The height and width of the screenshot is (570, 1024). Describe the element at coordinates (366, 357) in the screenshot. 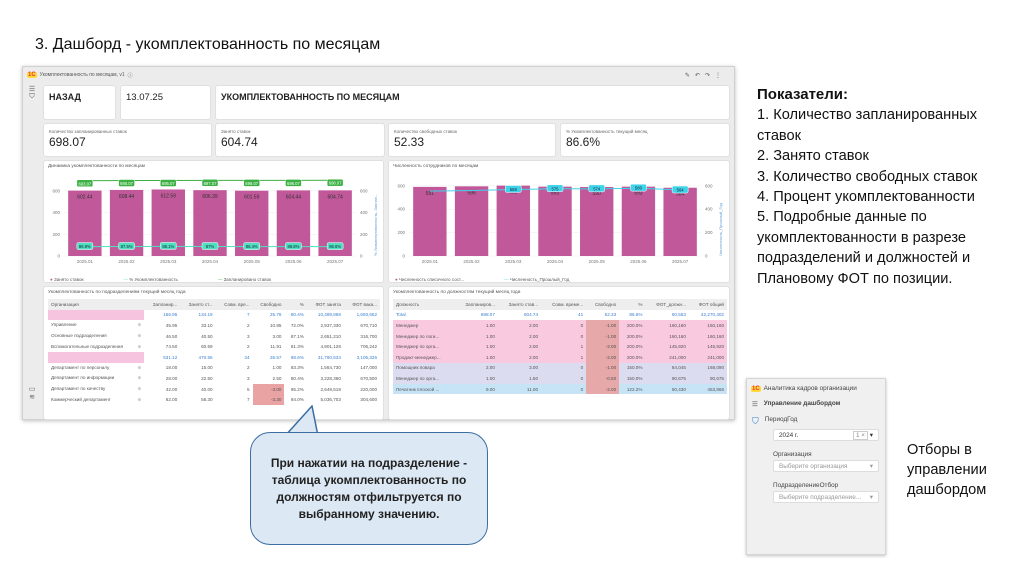

I see `table-cell: 3,105,326` at that location.